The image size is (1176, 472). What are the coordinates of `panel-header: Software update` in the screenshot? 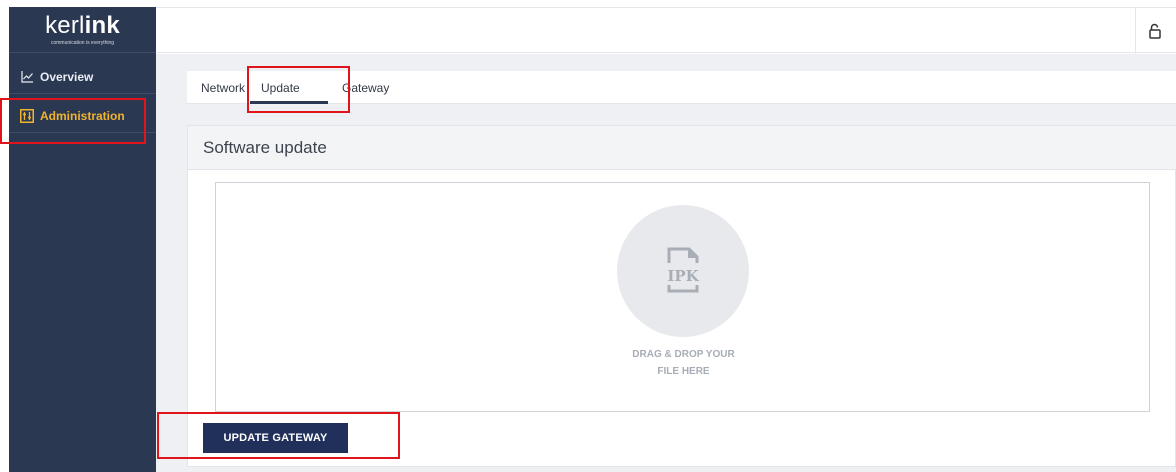 It's located at (682, 148).